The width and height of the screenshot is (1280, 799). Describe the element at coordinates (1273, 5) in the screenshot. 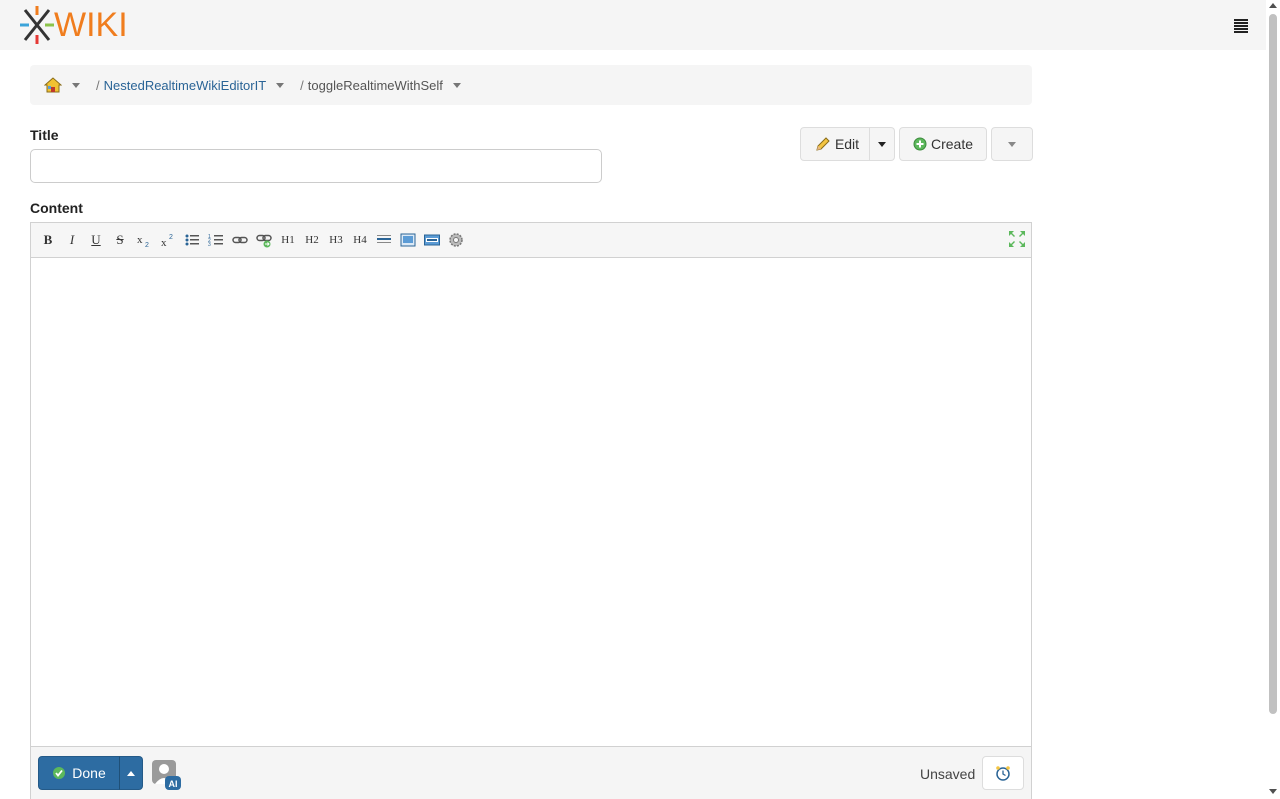

I see `scroll-up-icon` at that location.